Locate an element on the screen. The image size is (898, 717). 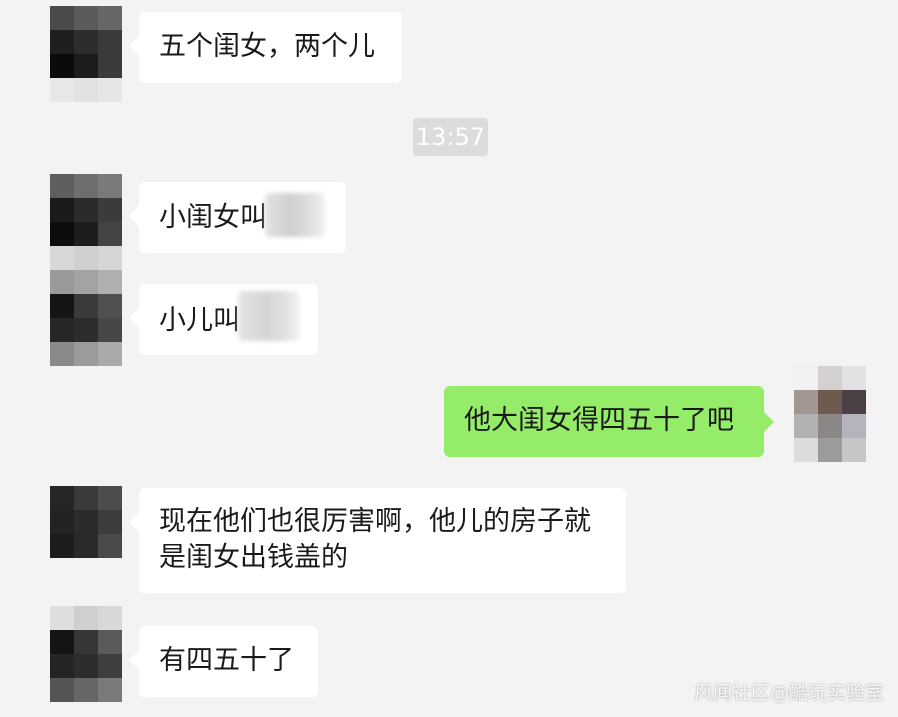
watermark: 风闻社区@酷玩实验室 is located at coordinates (788, 693).